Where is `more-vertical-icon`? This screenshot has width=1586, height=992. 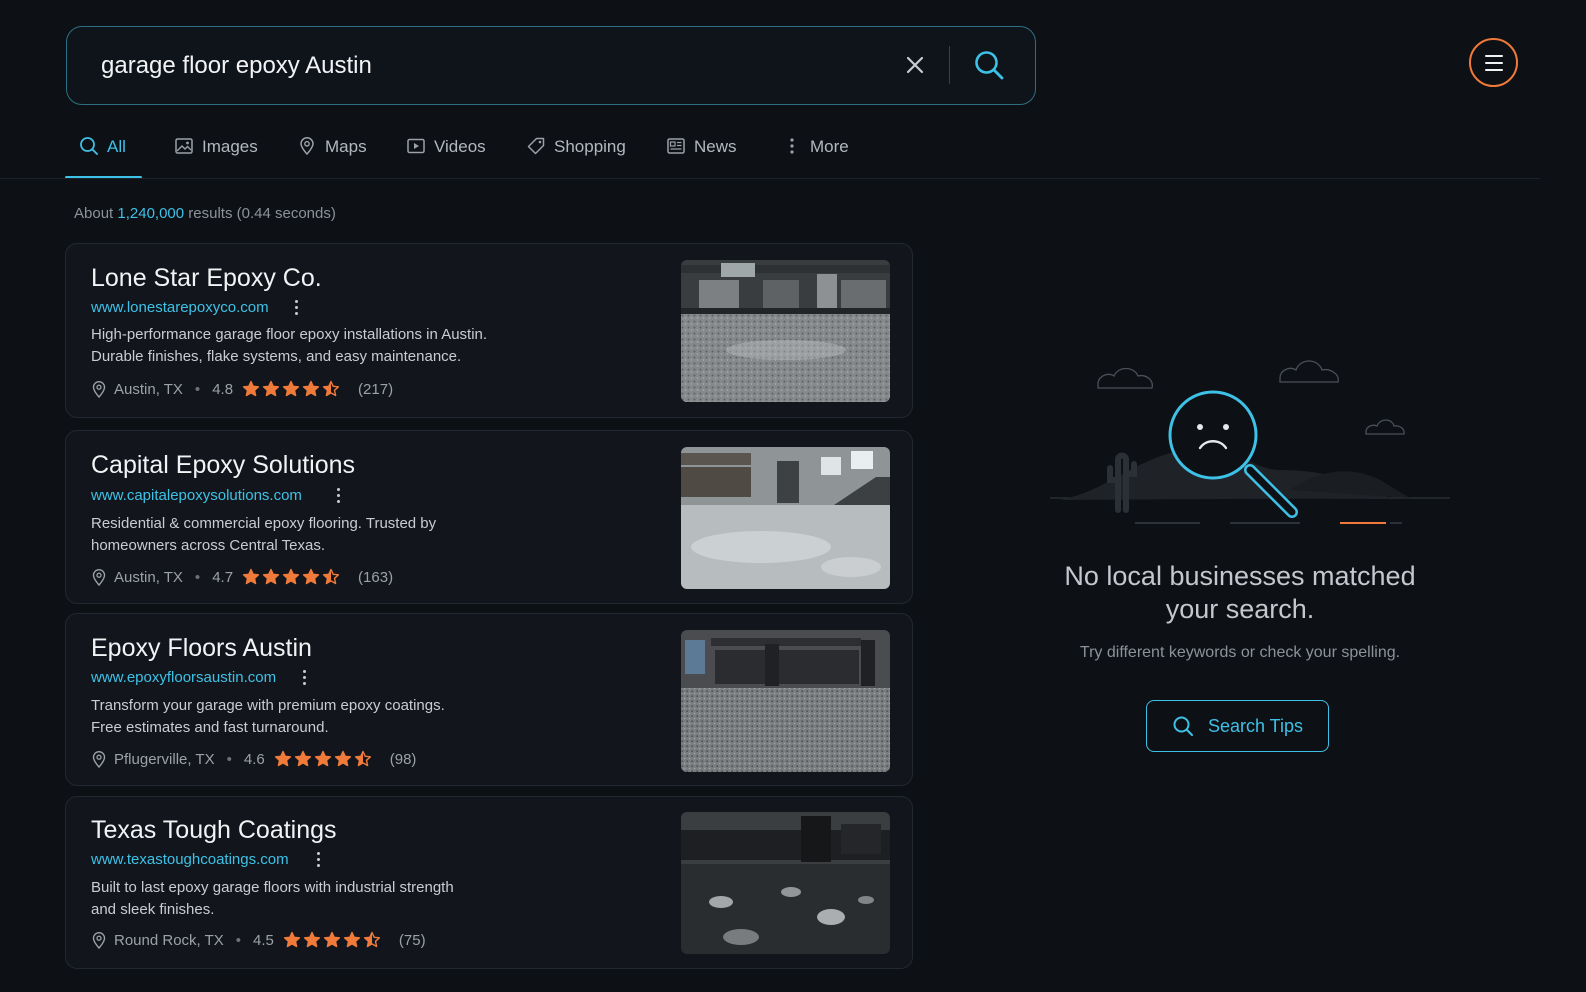 more-vertical-icon is located at coordinates (792, 146).